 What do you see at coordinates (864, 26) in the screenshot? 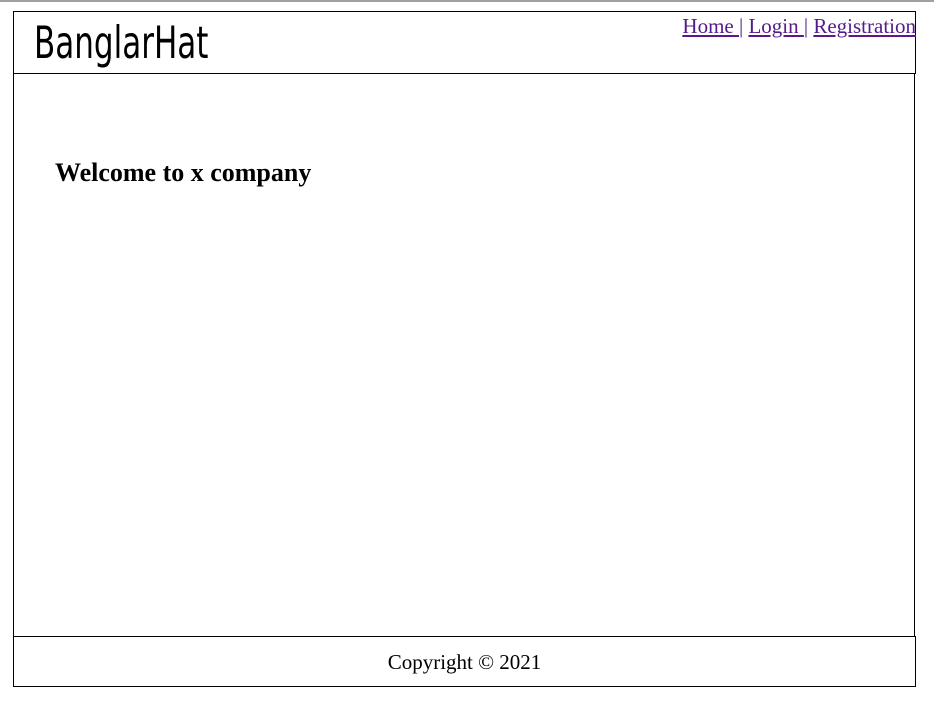
I see `nav-link-registration: Registration` at bounding box center [864, 26].